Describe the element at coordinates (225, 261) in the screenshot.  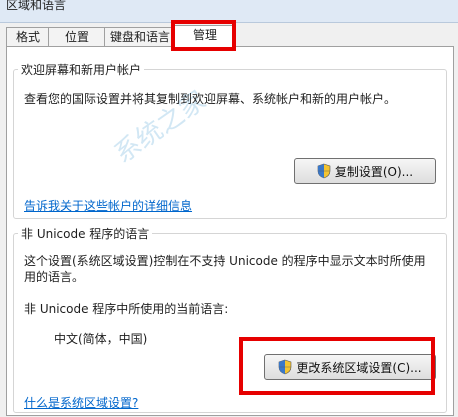
I see `unicode-description-line1: 这个设置(系统区域设置)控制在不支持 Unicode 的程序中显示文本时所使用` at that location.